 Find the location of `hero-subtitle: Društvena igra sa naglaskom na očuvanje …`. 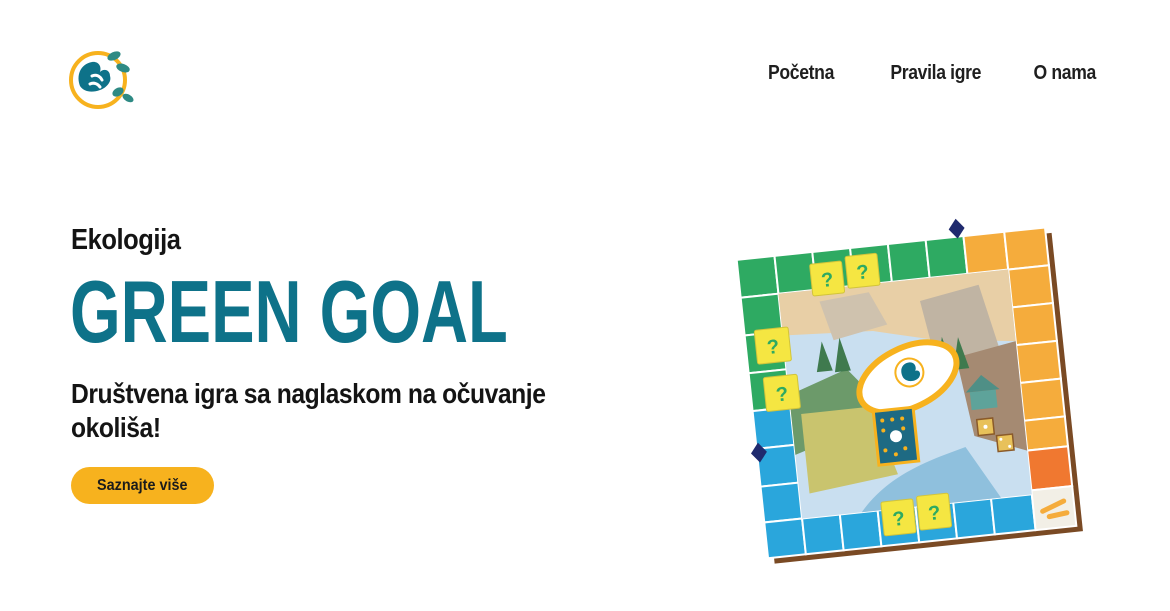

hero-subtitle: Društvena igra sa naglaskom na očuvanje … is located at coordinates (308, 410).